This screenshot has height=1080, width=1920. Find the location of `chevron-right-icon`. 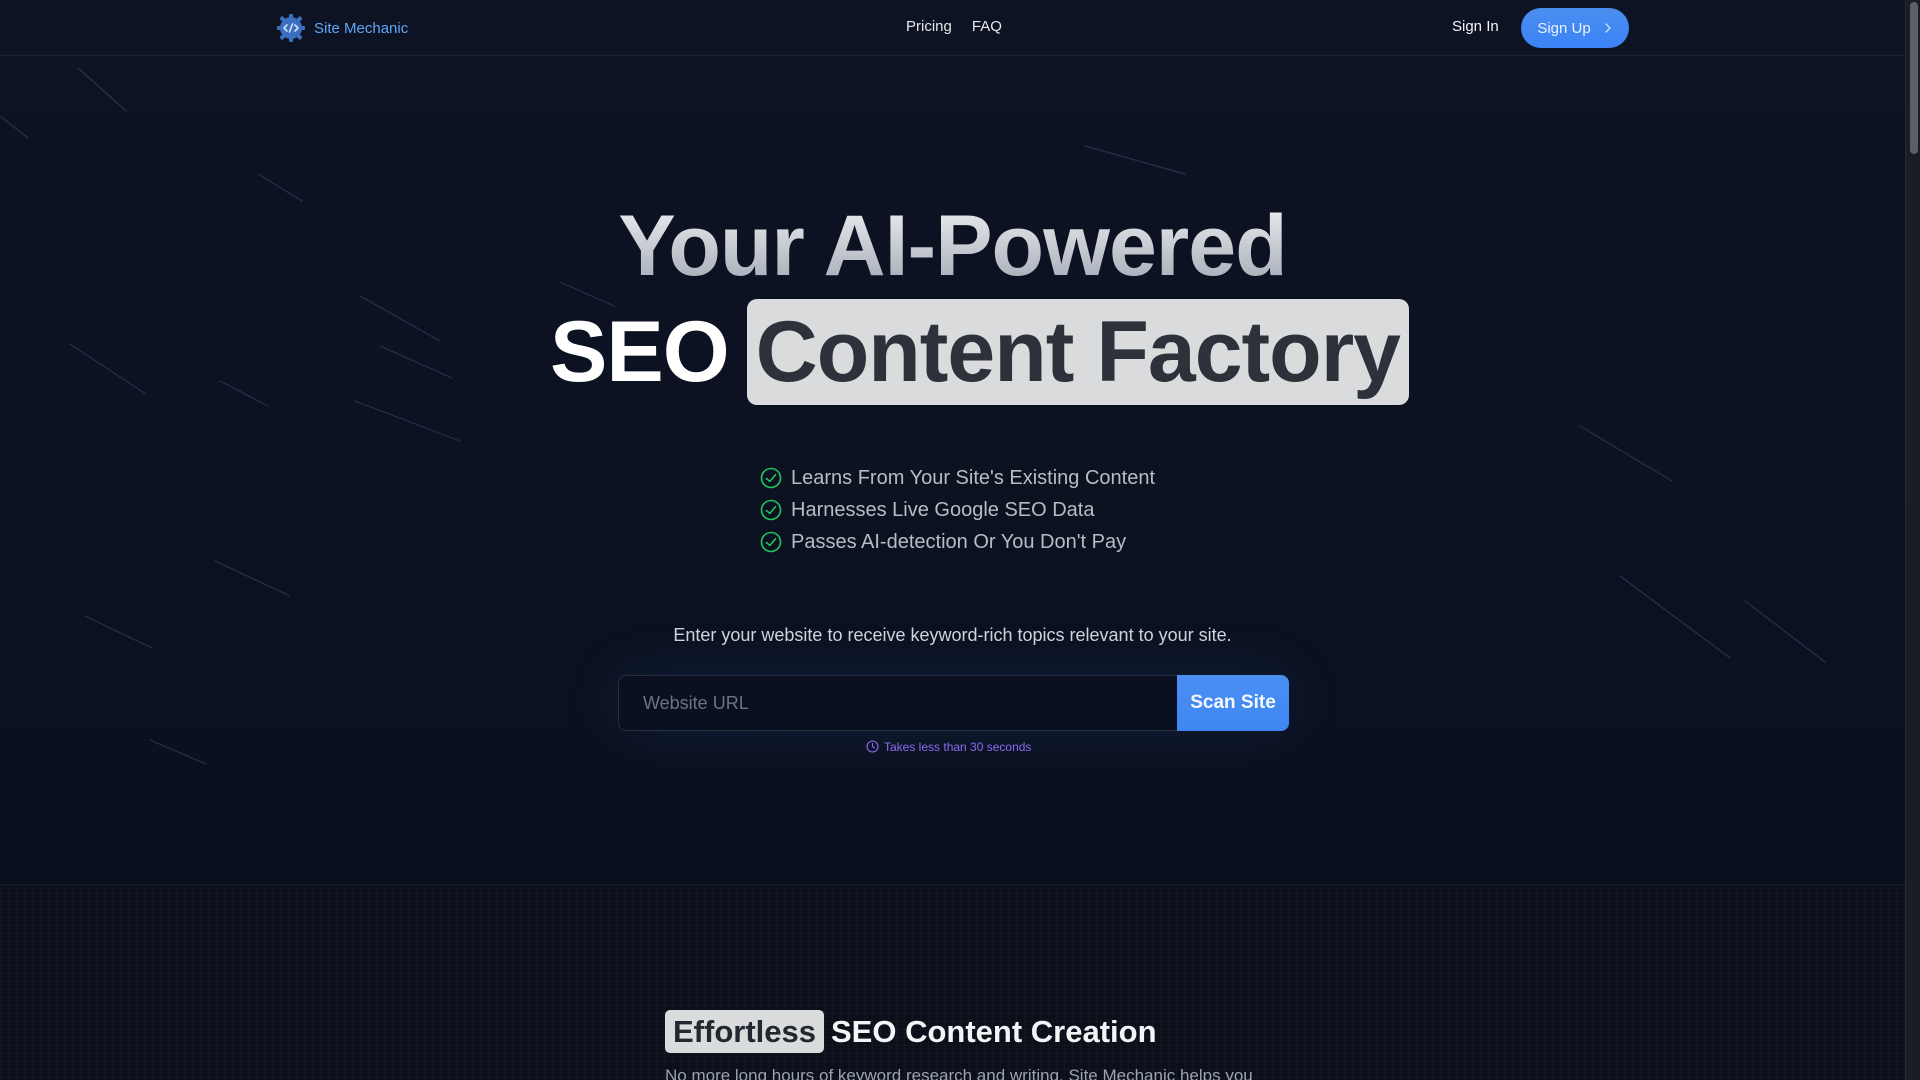

chevron-right-icon is located at coordinates (1607, 28).